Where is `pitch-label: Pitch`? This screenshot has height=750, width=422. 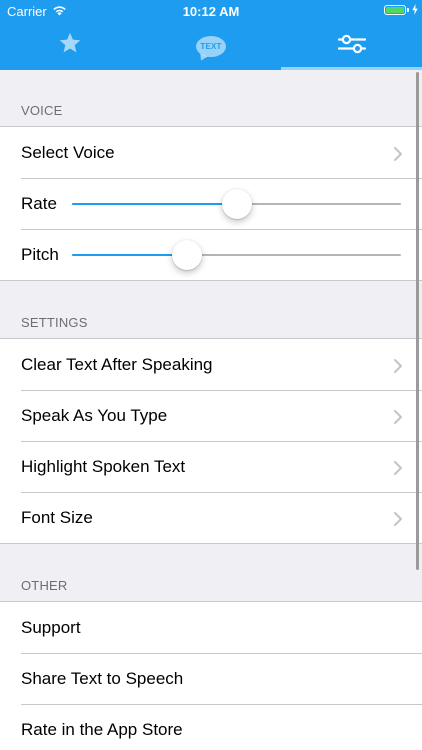
pitch-label: Pitch is located at coordinates (40, 254).